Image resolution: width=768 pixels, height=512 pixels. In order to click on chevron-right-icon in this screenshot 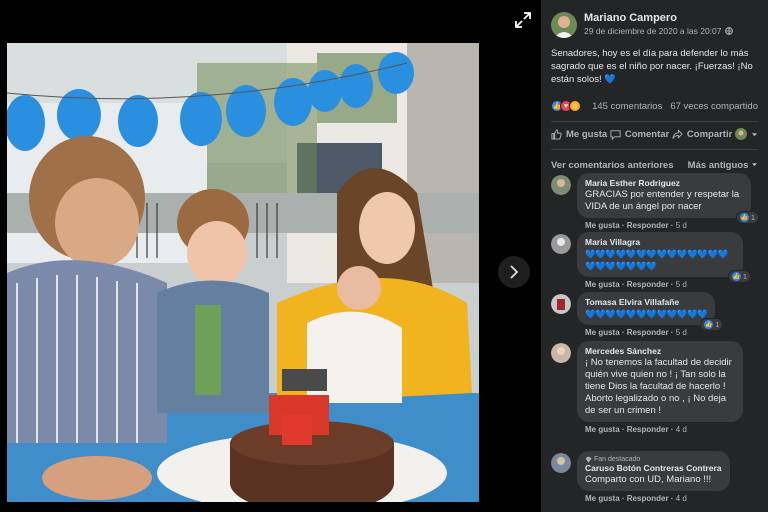, I will do `click(514, 272)`.